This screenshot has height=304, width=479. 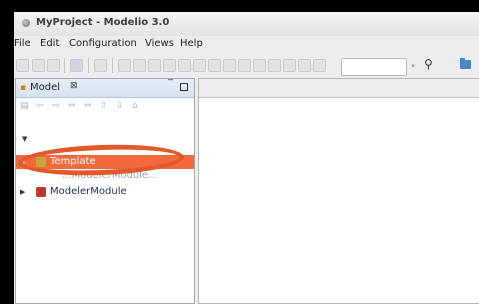 I want to click on collapse-all-icon: ▤, so click(x=24, y=106).